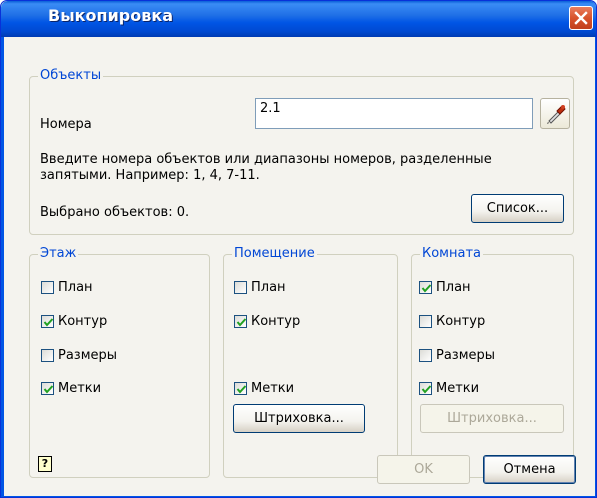  I want to click on floor-checkbox-label: Контур, so click(83, 321).